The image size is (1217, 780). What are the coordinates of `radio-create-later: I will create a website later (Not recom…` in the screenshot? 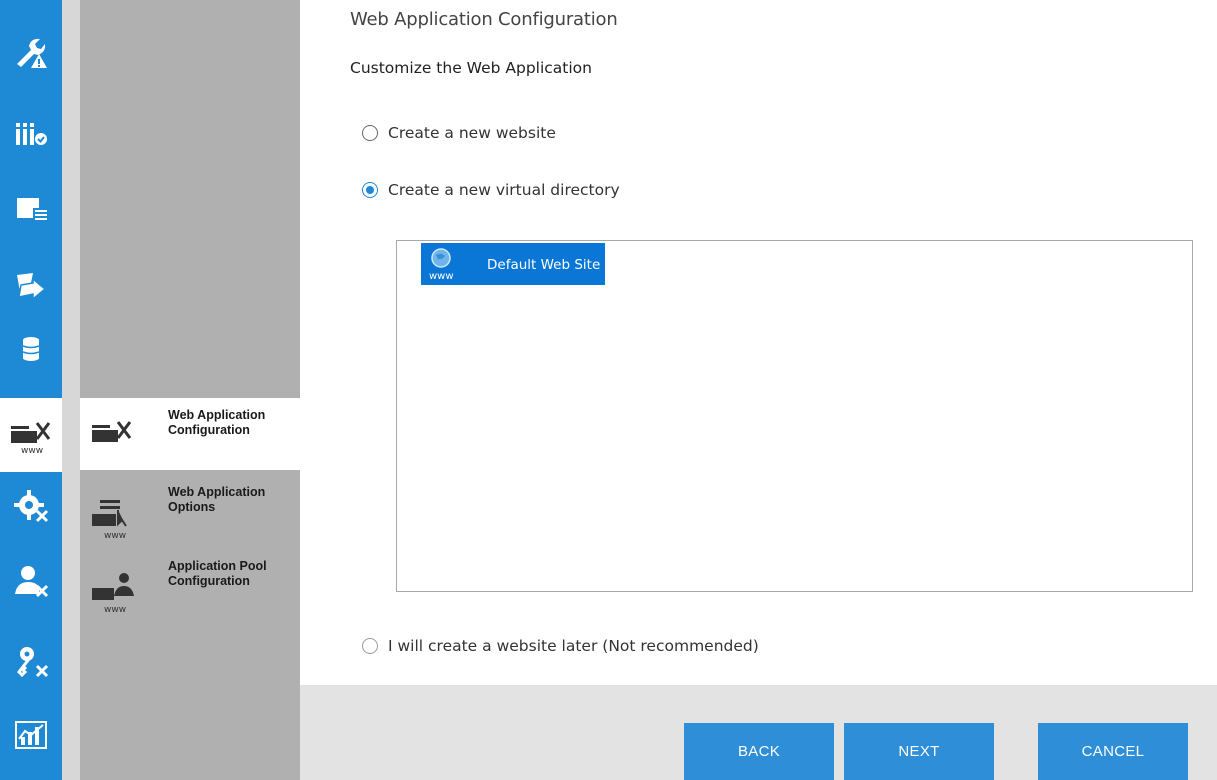 It's located at (560, 646).